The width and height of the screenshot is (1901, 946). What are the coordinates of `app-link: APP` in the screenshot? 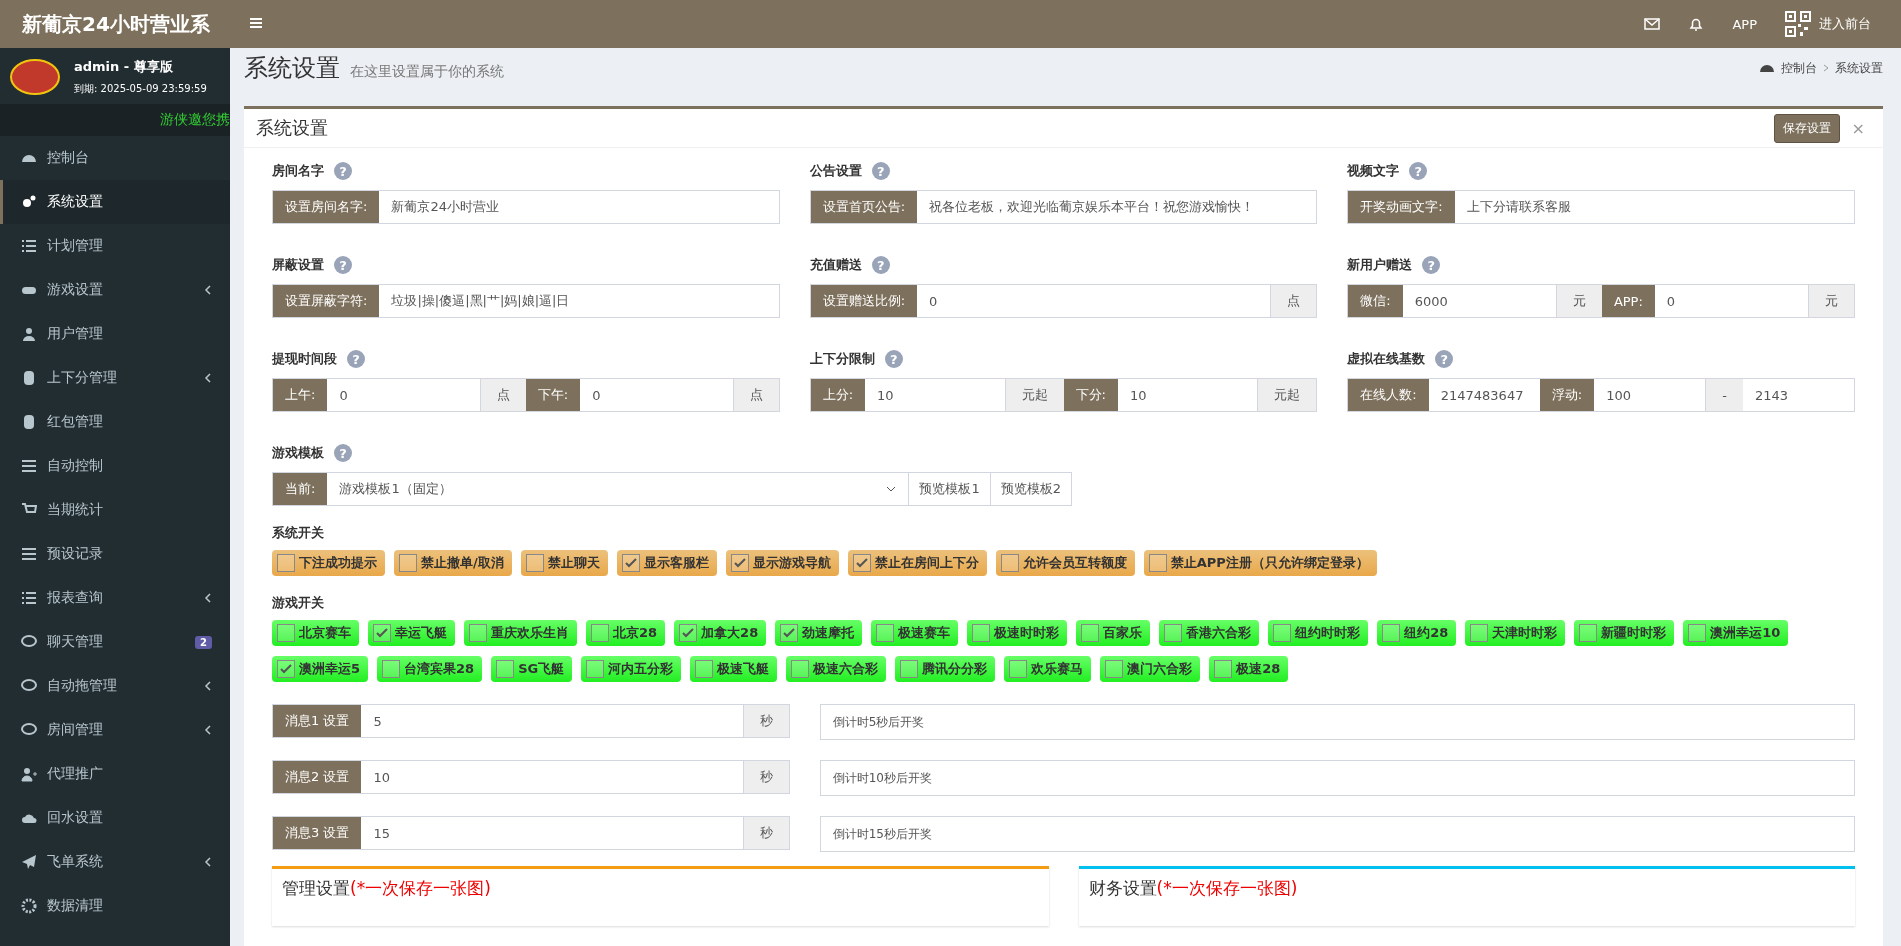 It's located at (1744, 24).